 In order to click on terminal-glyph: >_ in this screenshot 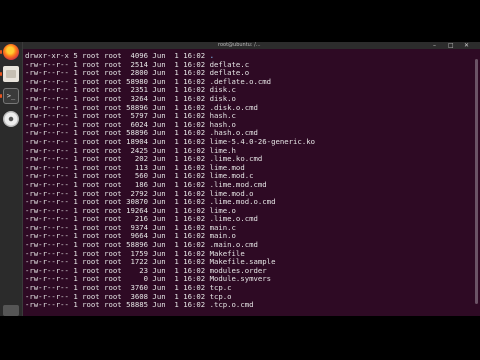, I will do `click(11, 95)`.